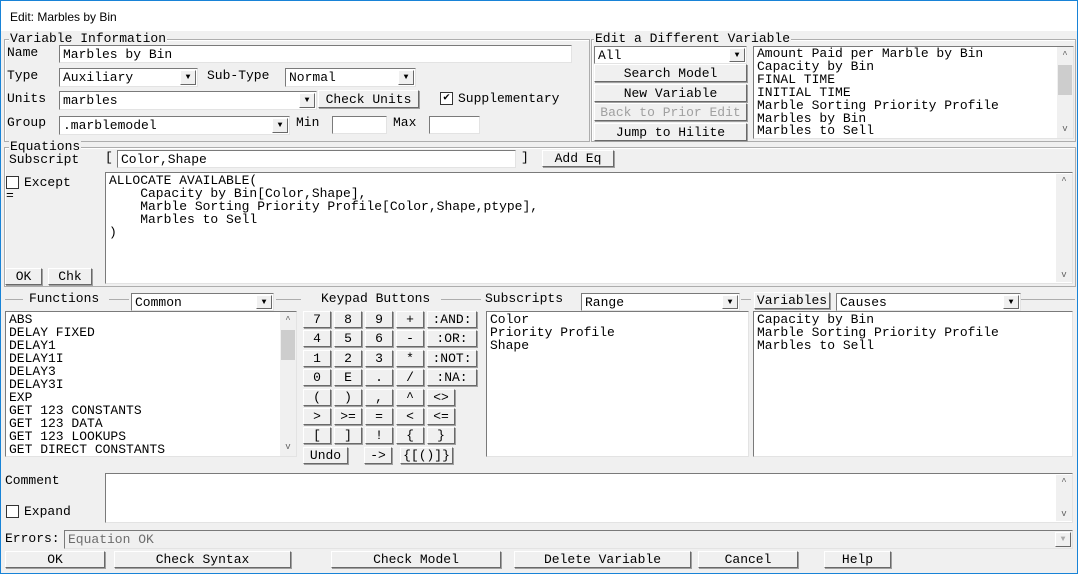 The width and height of the screenshot is (1078, 574). What do you see at coordinates (379, 416) in the screenshot?
I see `keypad-key: =` at bounding box center [379, 416].